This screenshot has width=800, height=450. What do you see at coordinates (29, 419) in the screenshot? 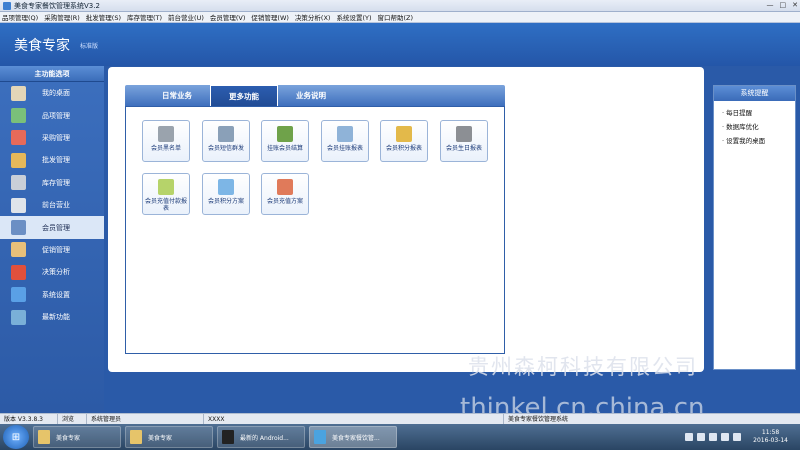
I see `status-version: 版本 V3.3.8.3` at bounding box center [29, 419].